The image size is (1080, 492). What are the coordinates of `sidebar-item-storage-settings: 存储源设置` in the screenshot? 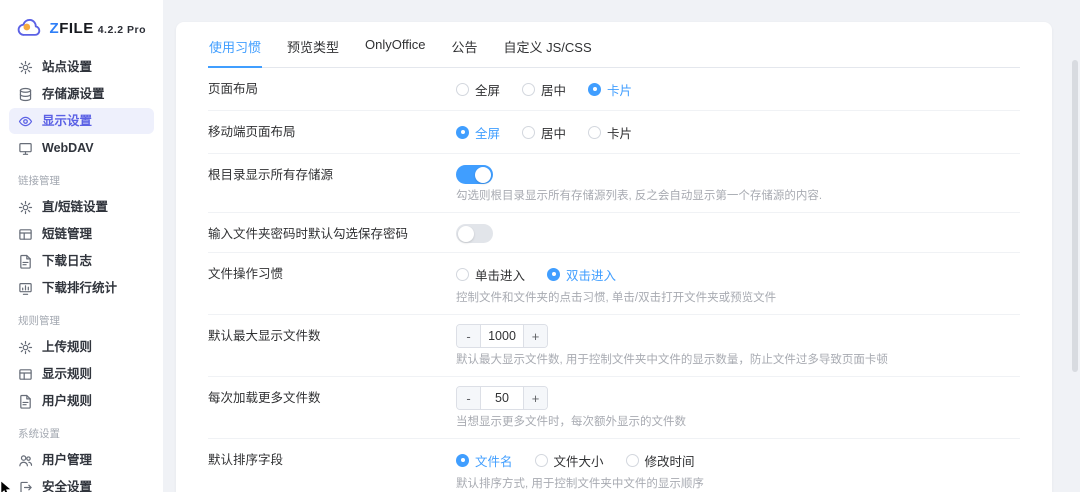 It's located at (81, 94).